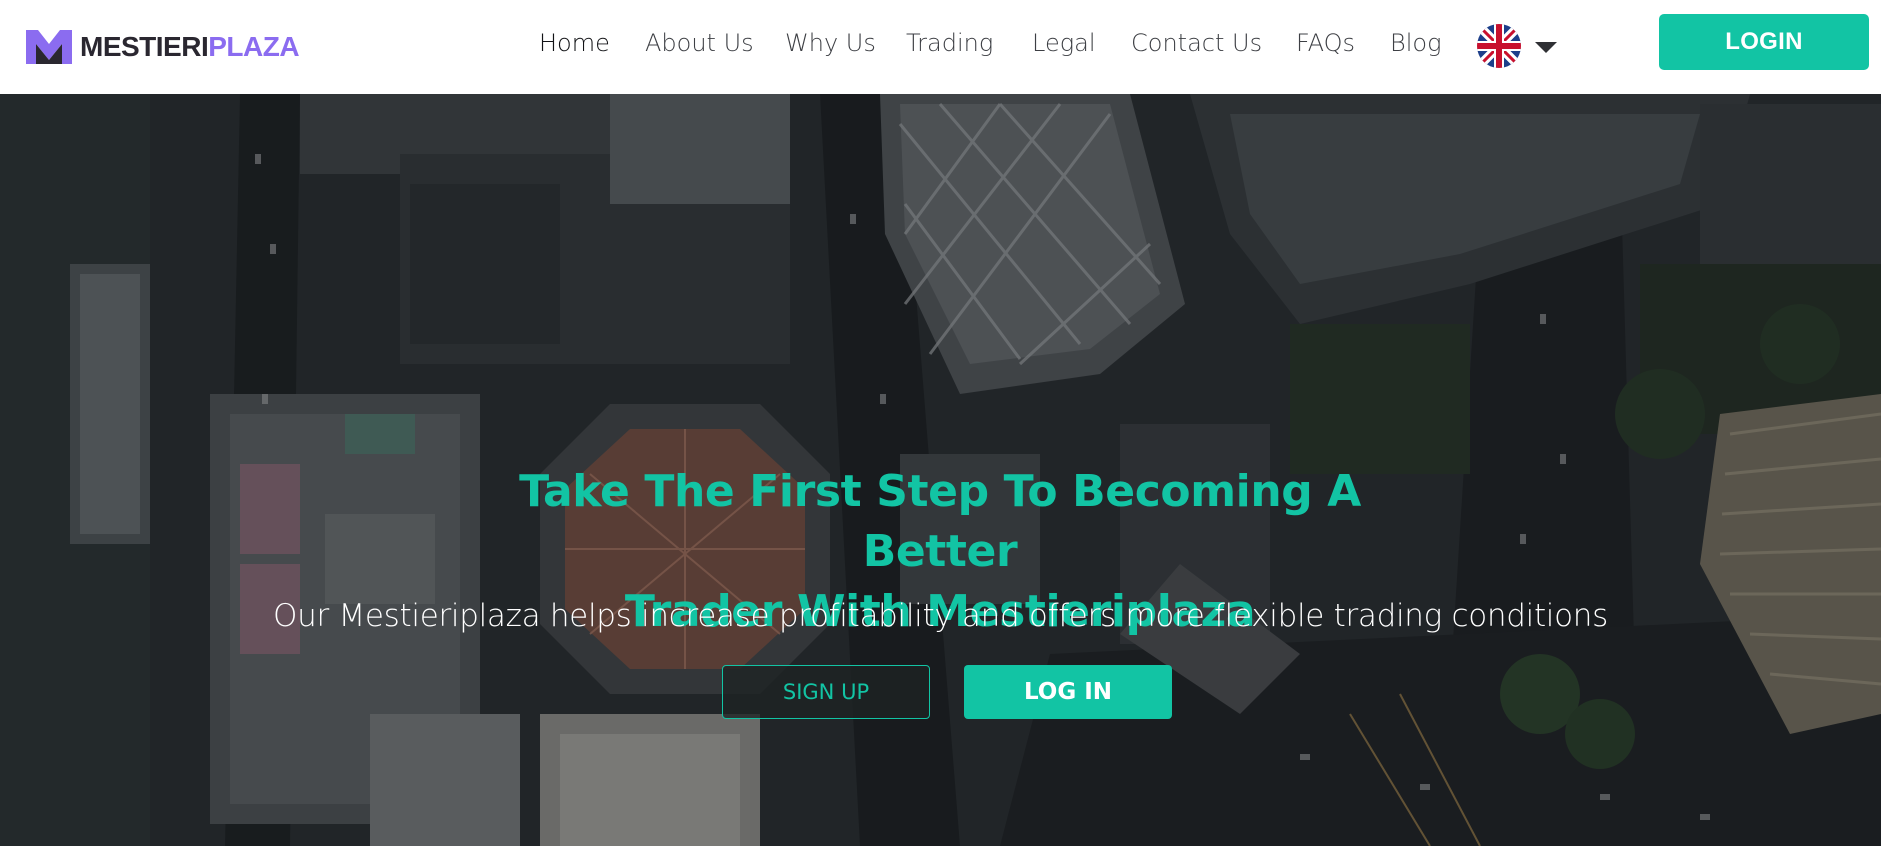  Describe the element at coordinates (1499, 46) in the screenshot. I see `uk-flag-icon` at that location.